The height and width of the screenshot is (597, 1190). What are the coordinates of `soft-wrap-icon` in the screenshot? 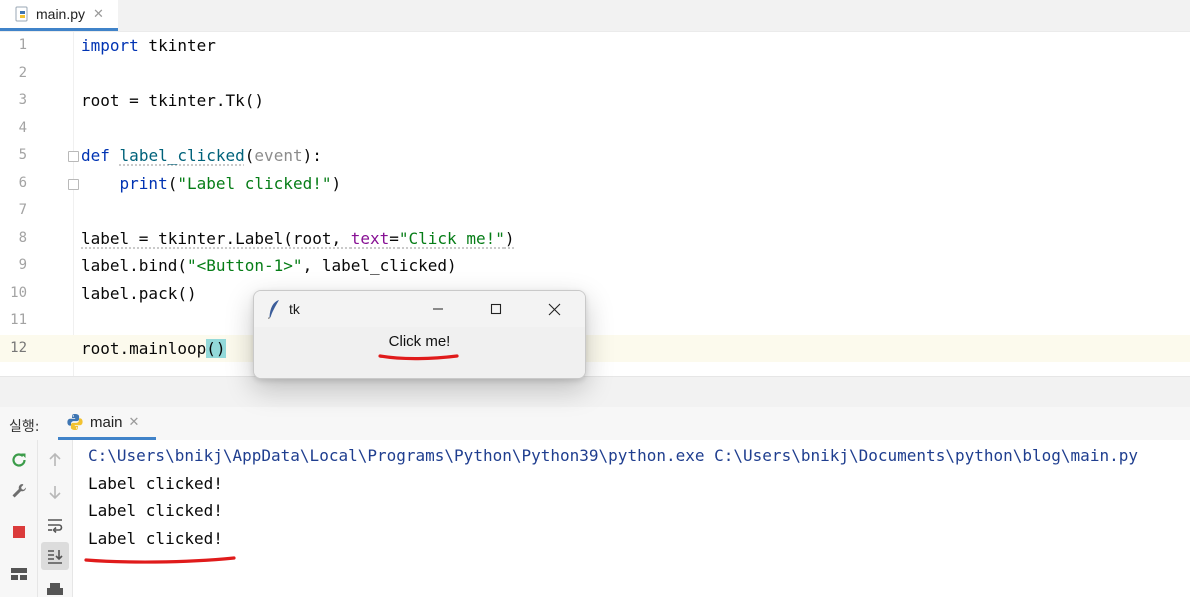 It's located at (55, 525).